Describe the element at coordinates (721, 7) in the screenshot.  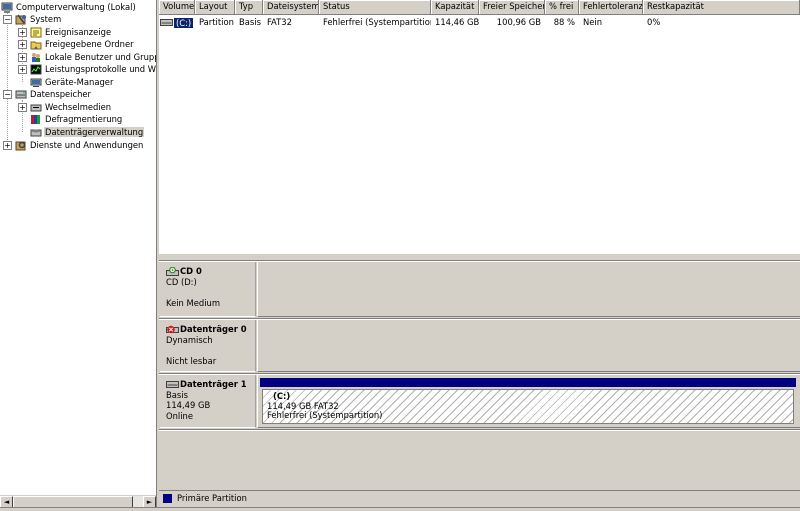
I see `column-header-restkapazitaet: Restkapazität` at that location.